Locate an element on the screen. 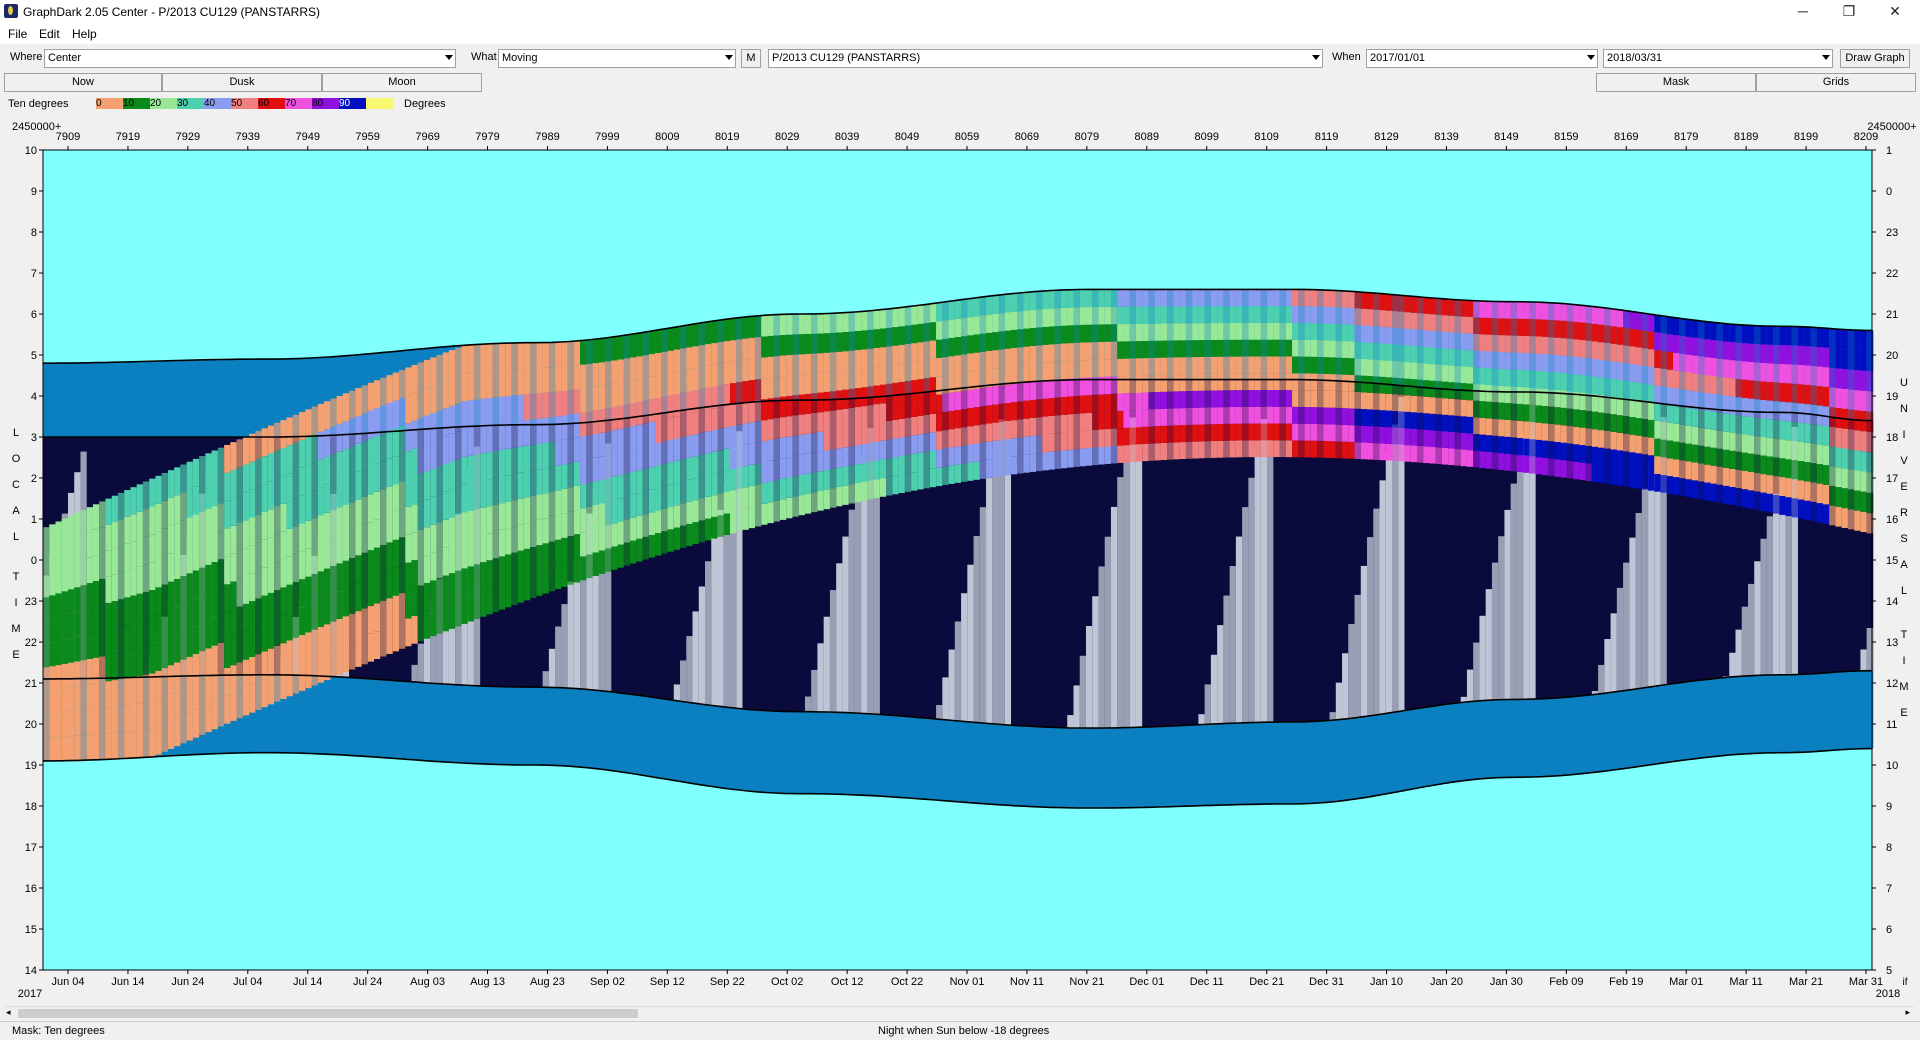 The image size is (1920, 1040). start-date-select: 2017/01/01 is located at coordinates (1482, 58).